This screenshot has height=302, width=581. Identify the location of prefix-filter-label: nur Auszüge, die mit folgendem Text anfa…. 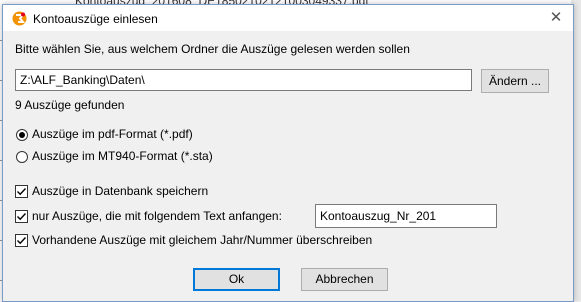
(157, 216).